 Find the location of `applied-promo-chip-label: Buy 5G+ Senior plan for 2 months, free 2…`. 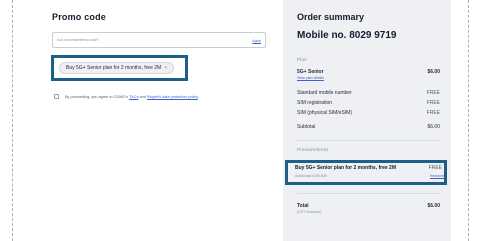

applied-promo-chip-label: Buy 5G+ Senior plan for 2 months, free 2… is located at coordinates (114, 68).